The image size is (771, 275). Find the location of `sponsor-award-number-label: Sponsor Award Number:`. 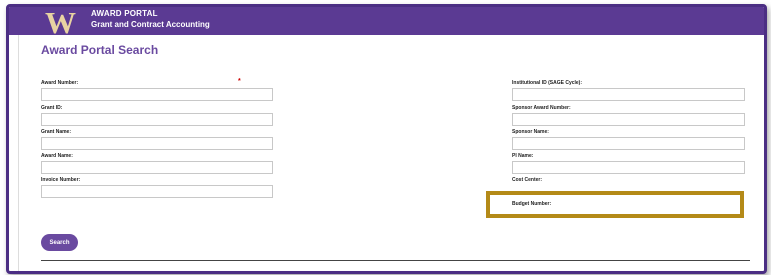

sponsor-award-number-label: Sponsor Award Number: is located at coordinates (541, 108).